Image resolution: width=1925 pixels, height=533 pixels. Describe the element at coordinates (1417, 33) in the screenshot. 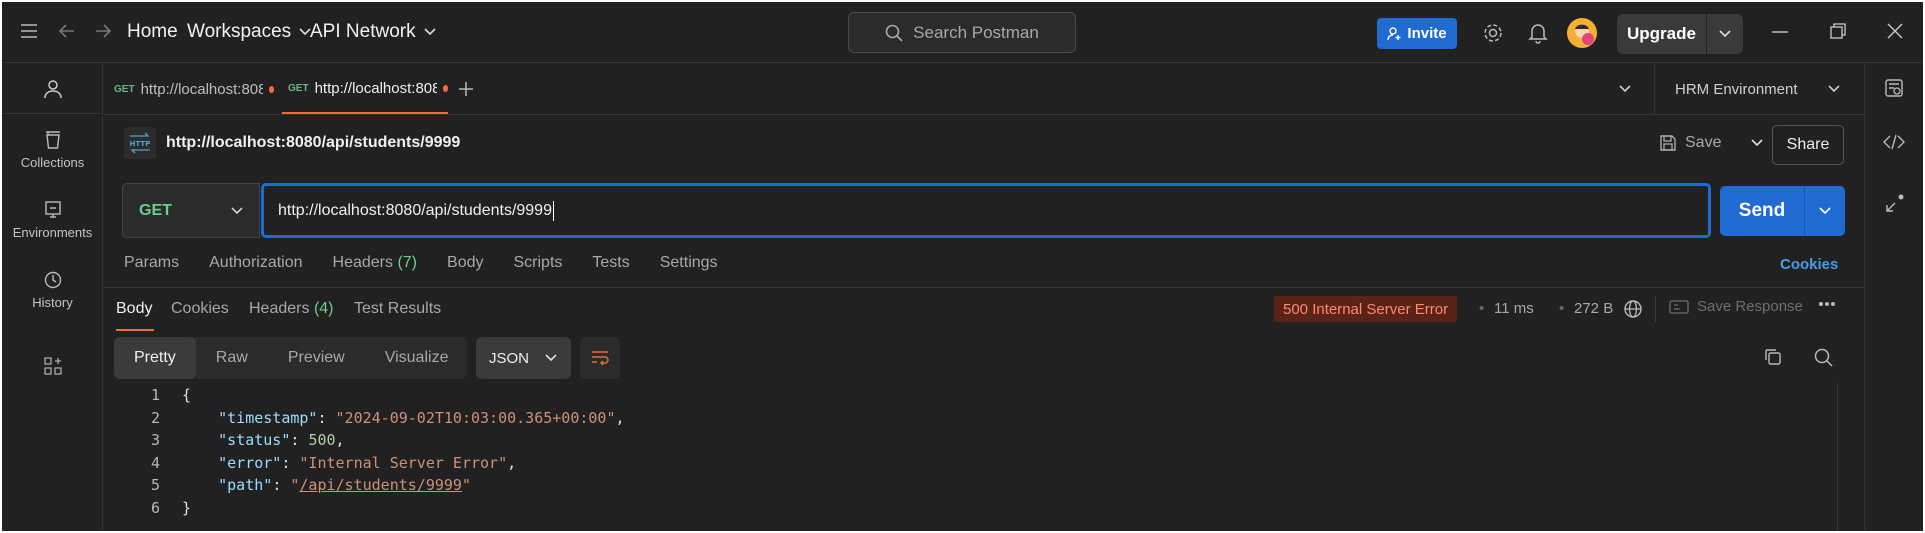

I see `invite-button: Invite` at that location.